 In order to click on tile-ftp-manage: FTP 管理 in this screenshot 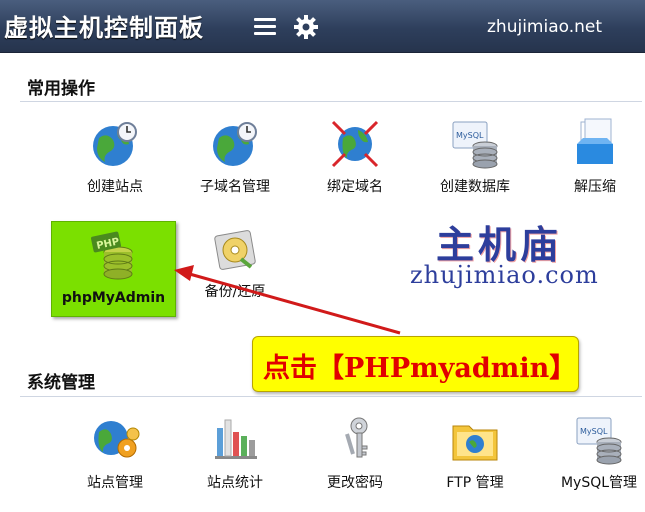, I will do `click(475, 457)`.